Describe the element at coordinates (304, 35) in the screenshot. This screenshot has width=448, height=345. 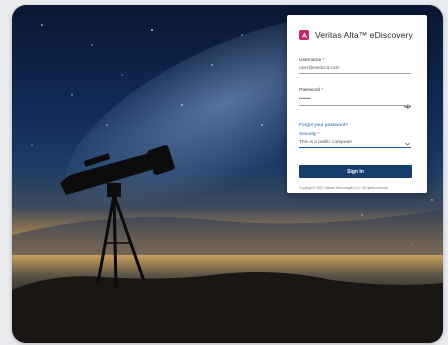
I see `veritas-logo-icon` at that location.